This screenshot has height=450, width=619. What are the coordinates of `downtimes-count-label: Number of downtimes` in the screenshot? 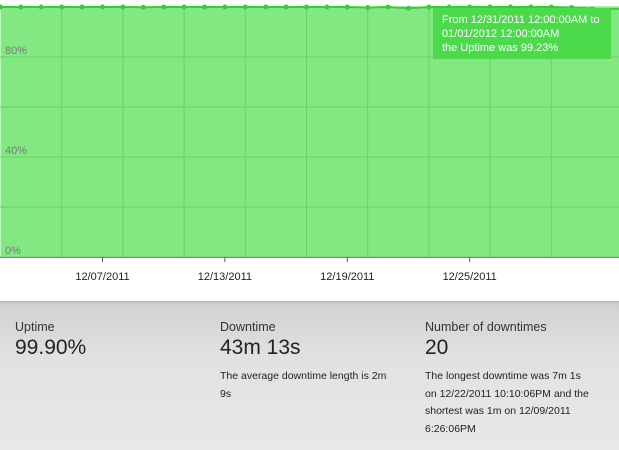 It's located at (515, 327).